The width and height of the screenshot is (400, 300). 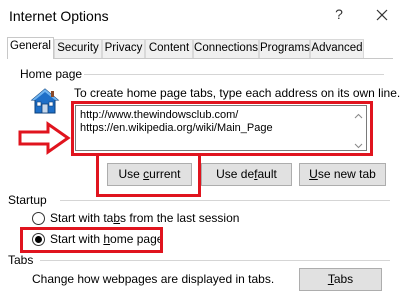 I want to click on radio-button, so click(x=38, y=218).